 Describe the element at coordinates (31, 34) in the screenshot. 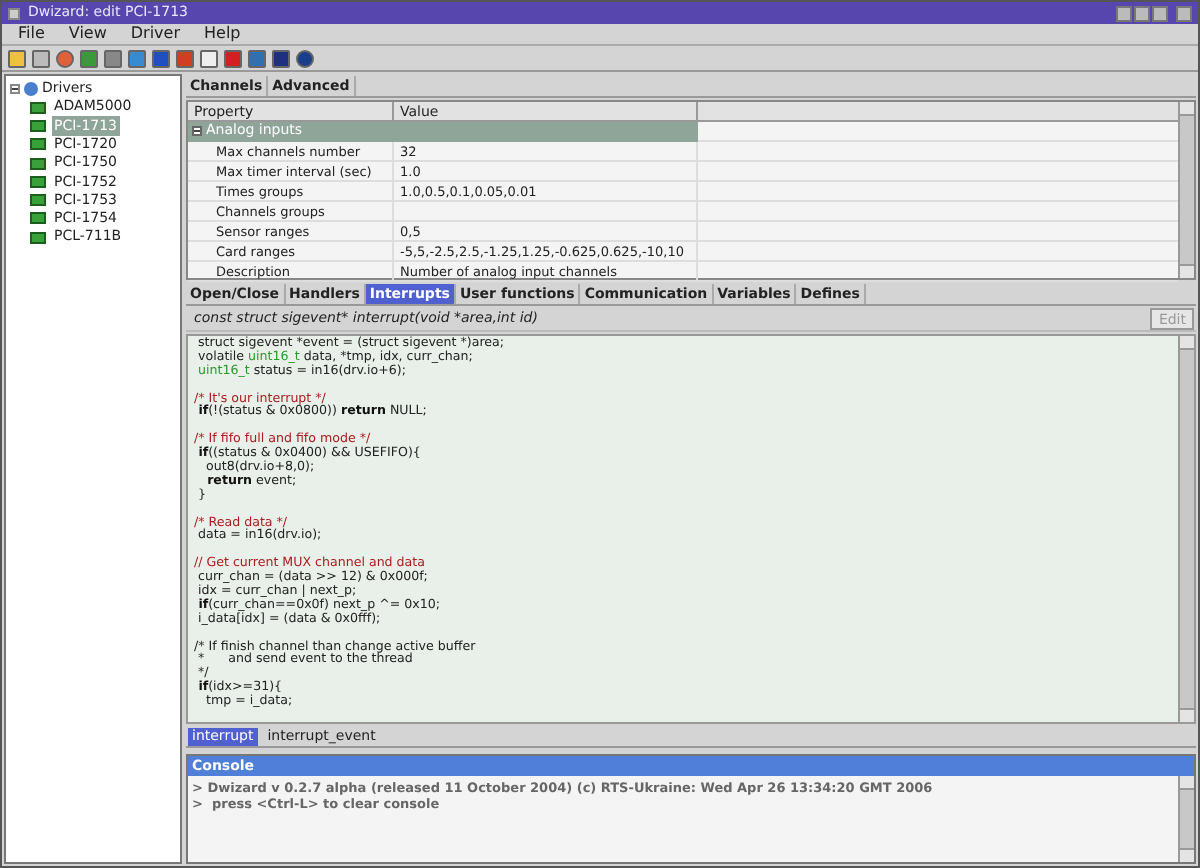

I see `menu-item: File` at that location.